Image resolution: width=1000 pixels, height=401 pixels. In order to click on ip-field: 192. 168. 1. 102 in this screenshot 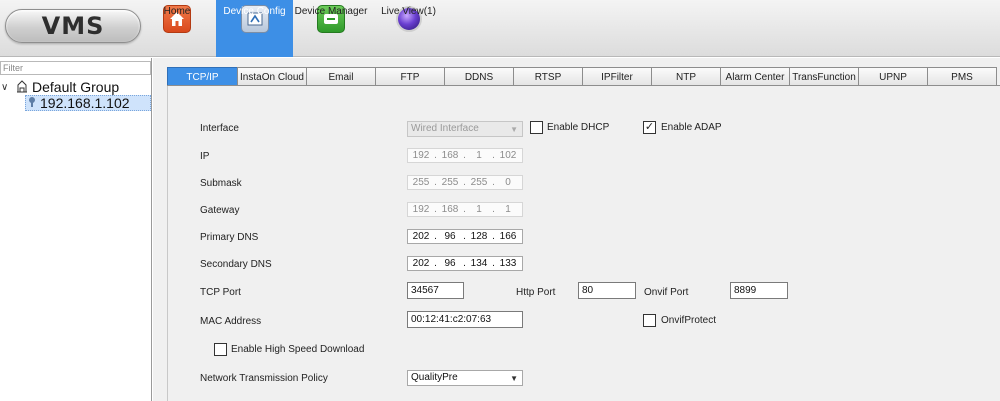, I will do `click(465, 155)`.